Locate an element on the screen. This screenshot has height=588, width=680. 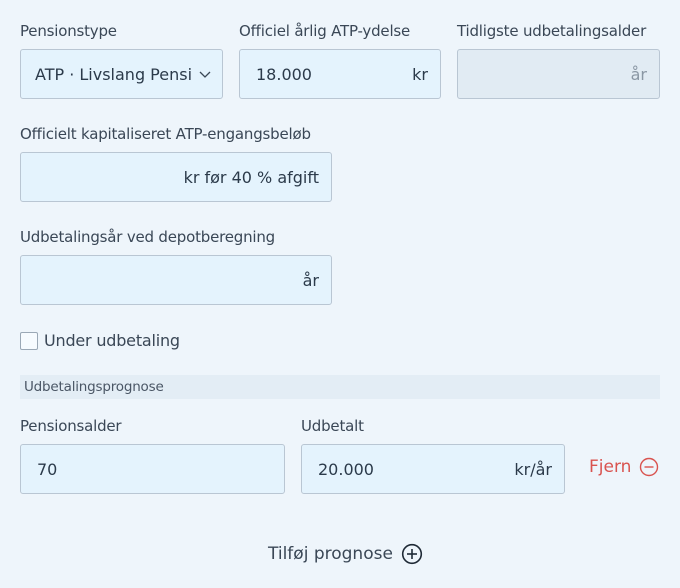
pension-age-input: 70 is located at coordinates (152, 469).